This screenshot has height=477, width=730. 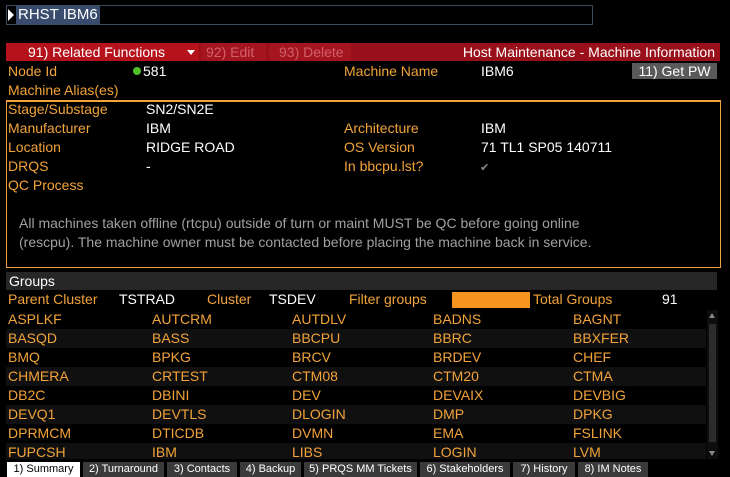 I want to click on tab-history: 7) History, so click(x=544, y=469).